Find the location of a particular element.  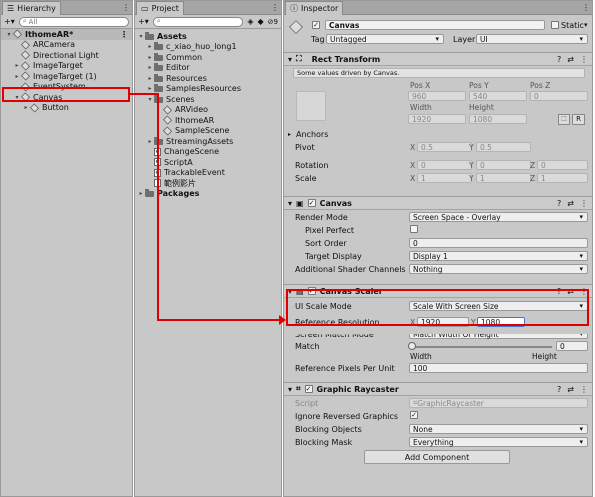

layer-value: UI is located at coordinates (484, 39).